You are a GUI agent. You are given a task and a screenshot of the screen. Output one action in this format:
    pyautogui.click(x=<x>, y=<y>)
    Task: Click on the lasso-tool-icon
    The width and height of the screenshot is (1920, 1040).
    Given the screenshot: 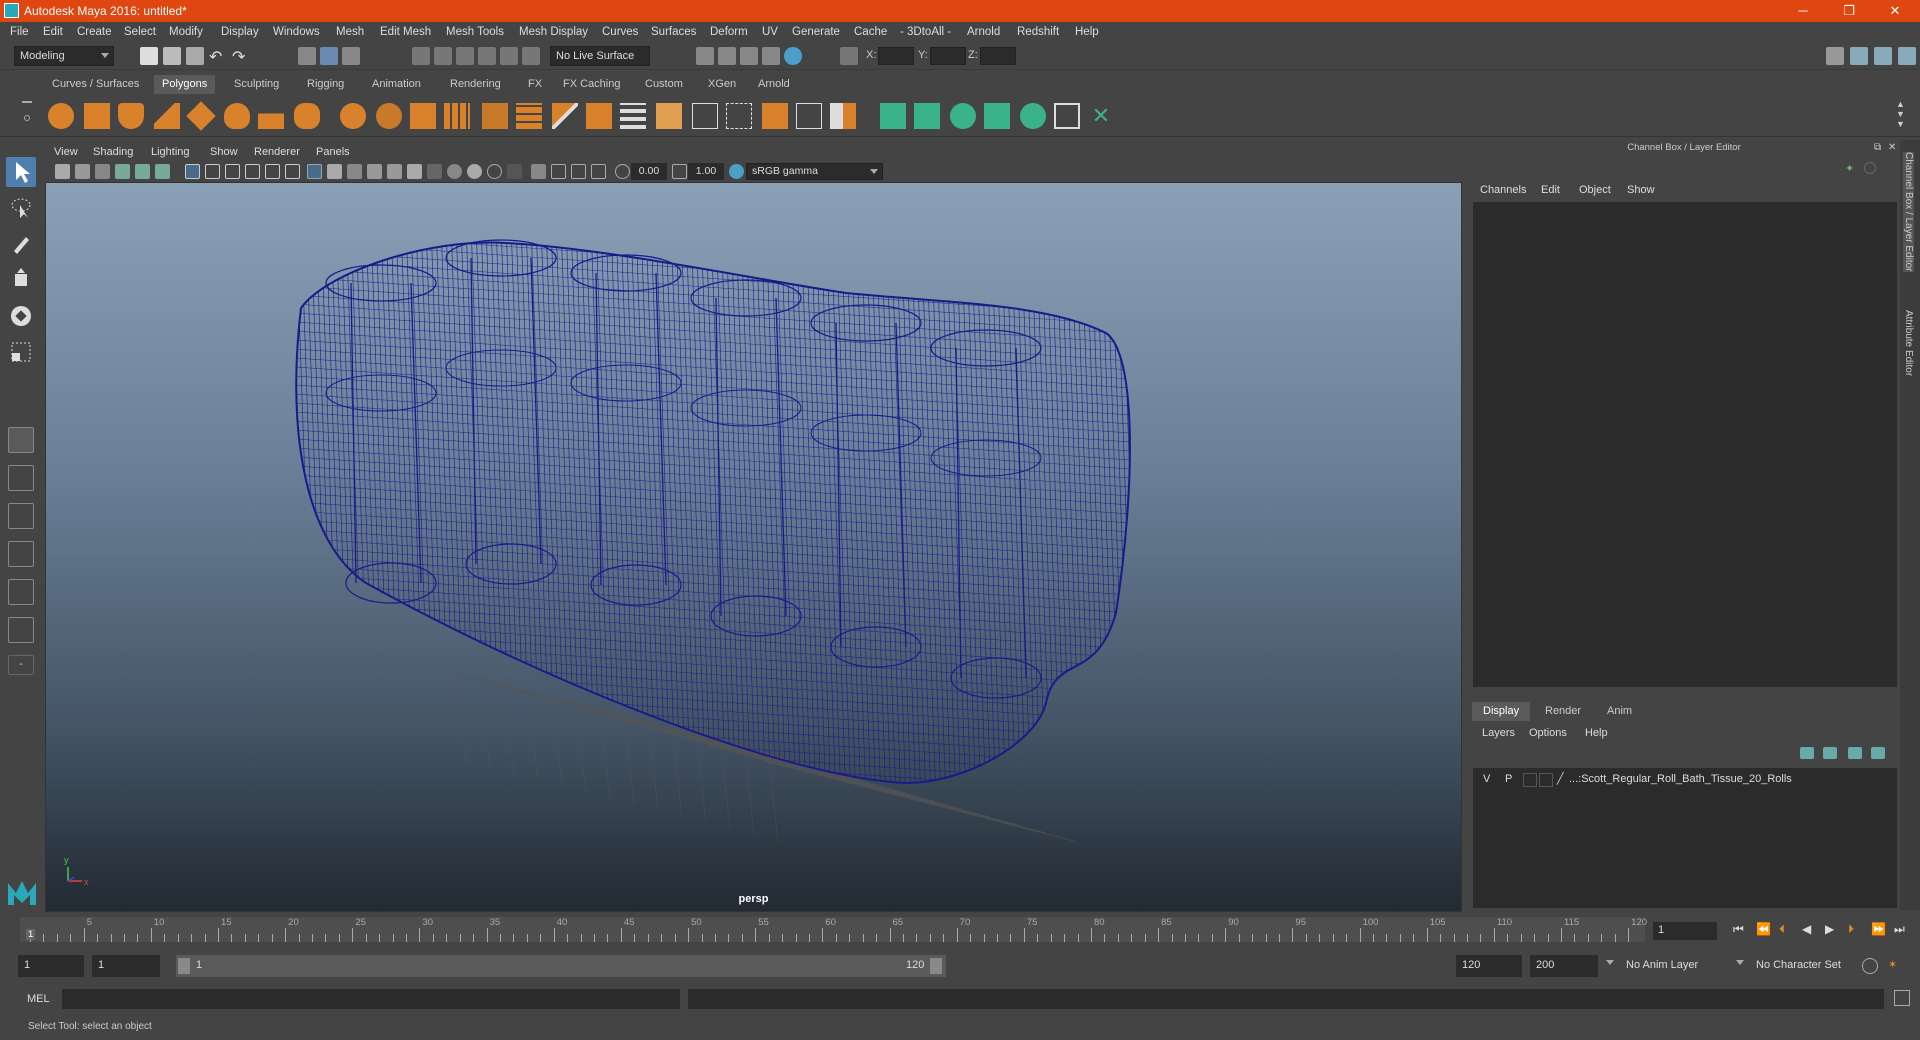 What is the action you would take?
    pyautogui.click(x=21, y=208)
    